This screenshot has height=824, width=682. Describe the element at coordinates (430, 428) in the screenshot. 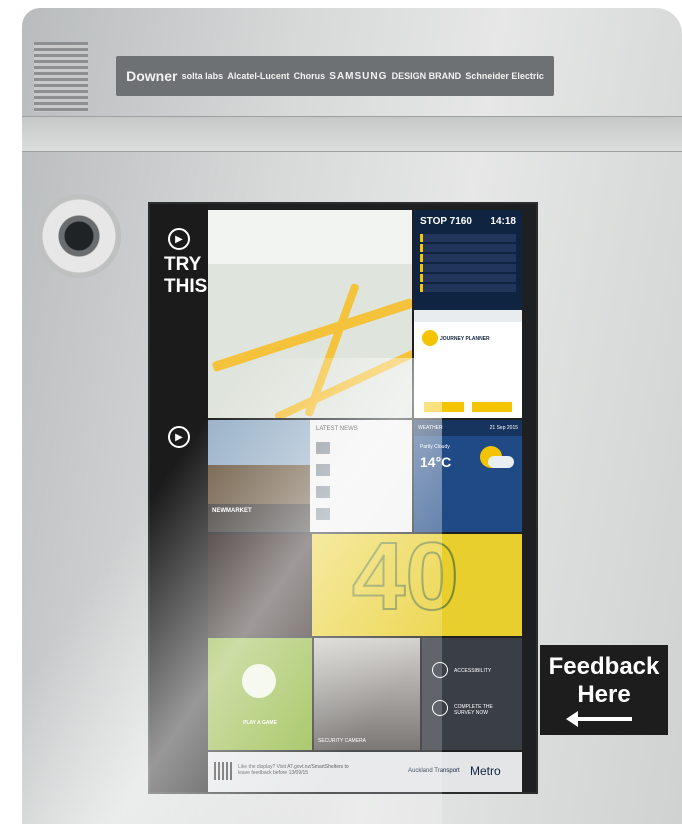

I see `weather-label: WEATHER` at that location.